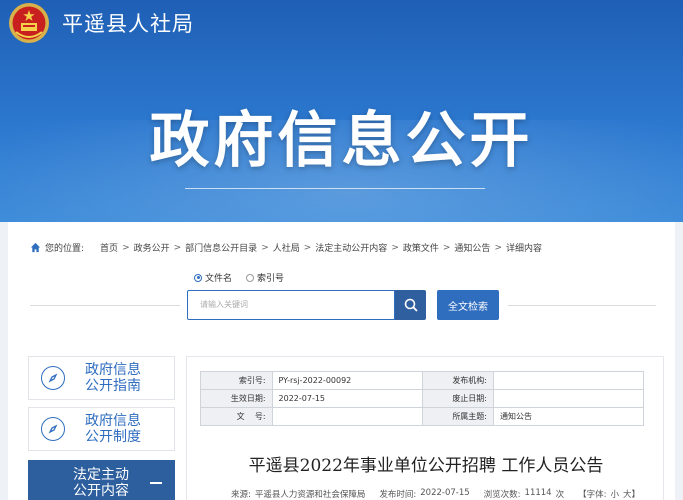 This screenshot has width=683, height=500. What do you see at coordinates (271, 279) in the screenshot?
I see `radio-label: 索引号` at bounding box center [271, 279].